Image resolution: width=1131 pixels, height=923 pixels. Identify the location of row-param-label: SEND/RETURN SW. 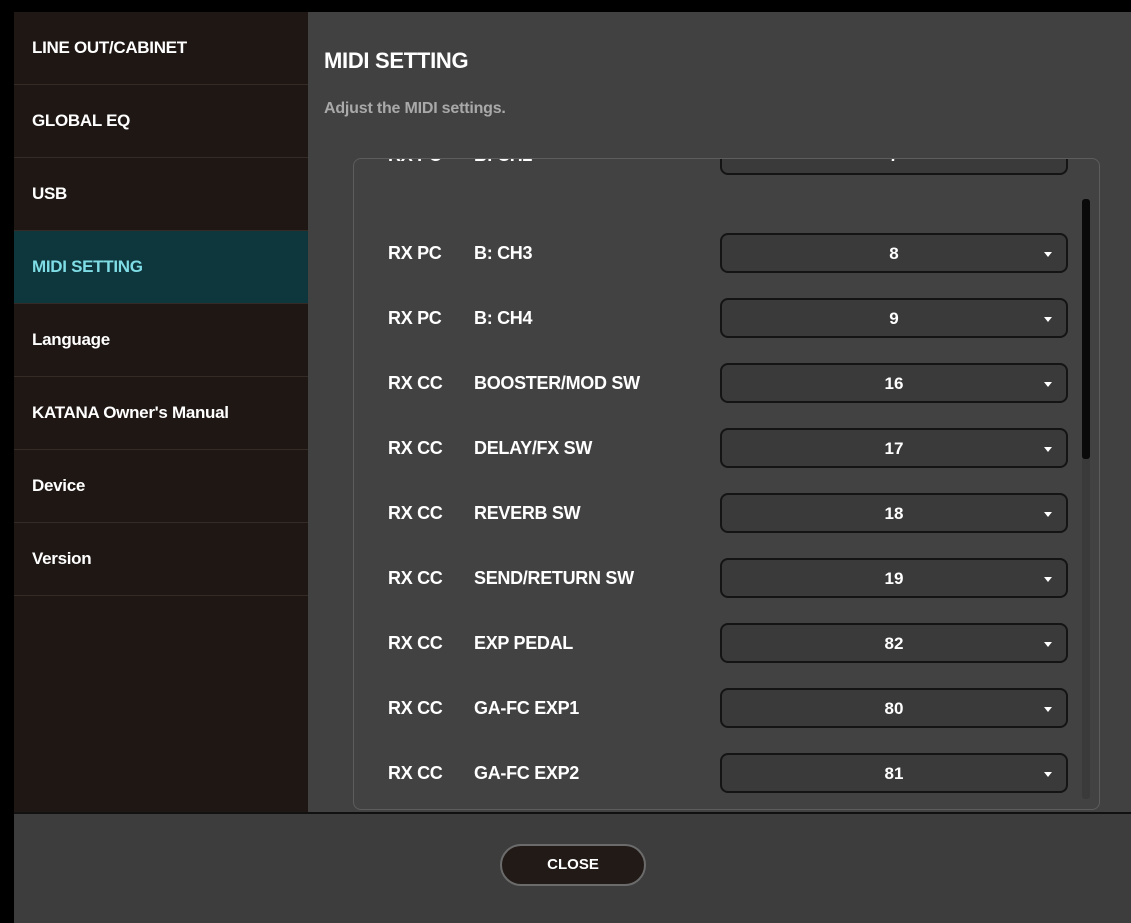
(554, 578).